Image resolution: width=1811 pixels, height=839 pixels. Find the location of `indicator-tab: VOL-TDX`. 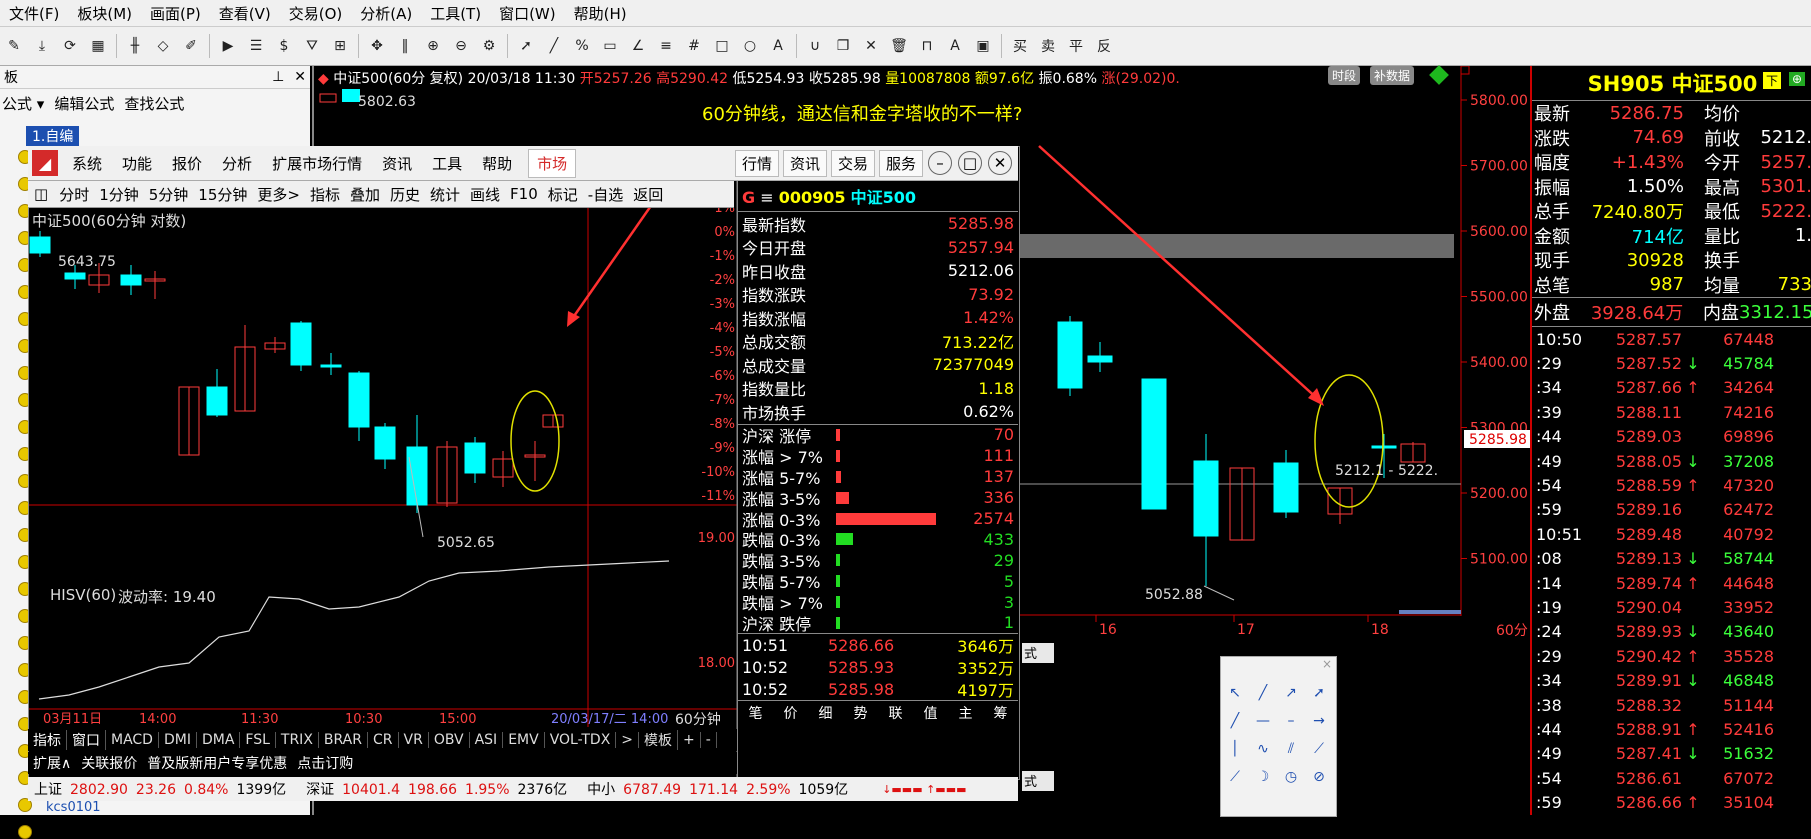

indicator-tab: VOL-TDX is located at coordinates (581, 740).